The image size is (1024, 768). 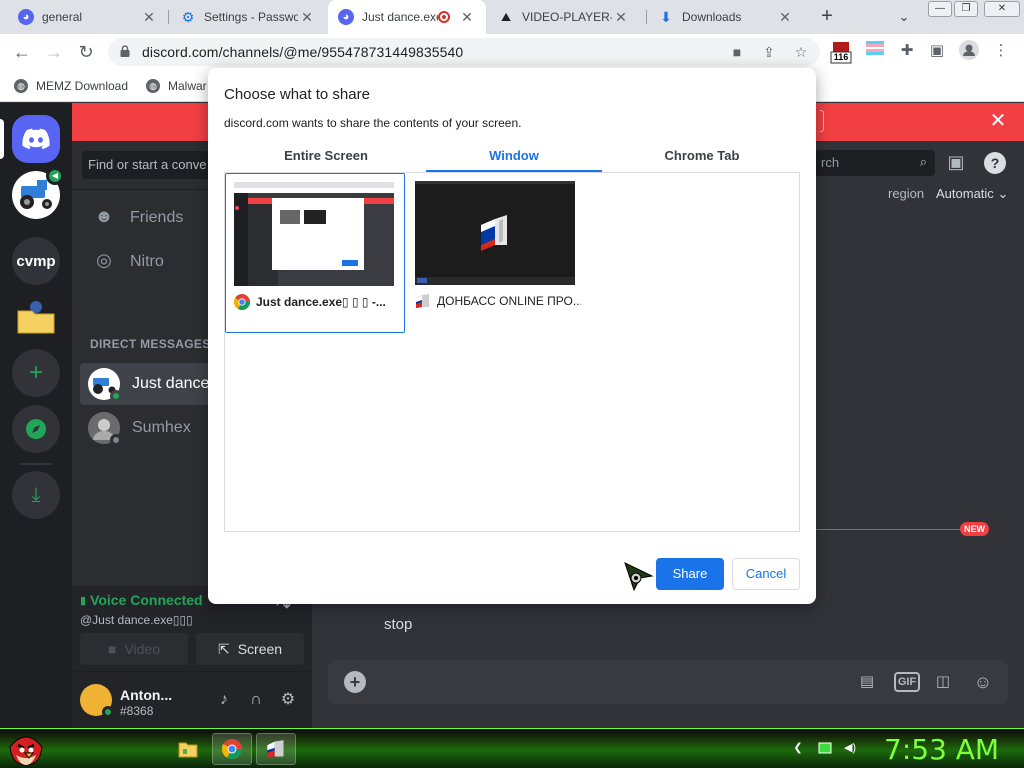 I want to click on dm-name: Sumhex, so click(x=161, y=427).